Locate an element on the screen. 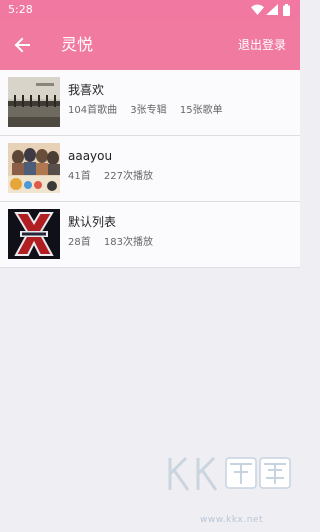 Image resolution: width=320 pixels, height=532 pixels. status-time: 5:28 is located at coordinates (20, 9).